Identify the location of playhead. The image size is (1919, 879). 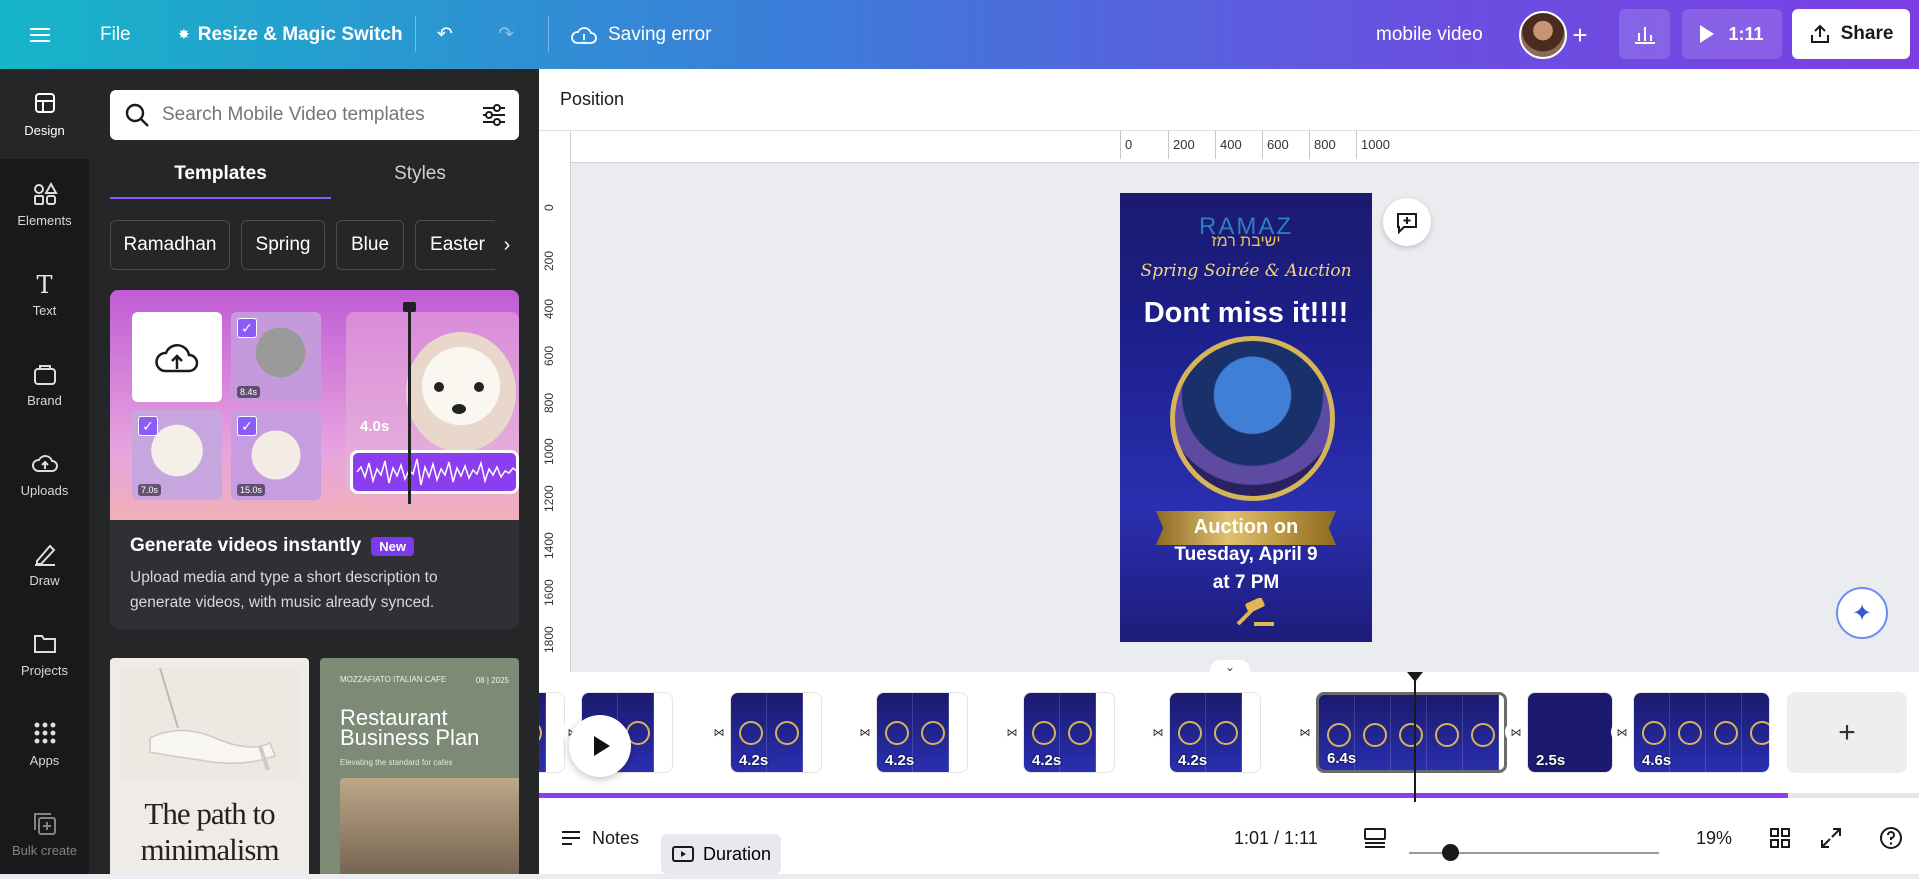
(1415, 737).